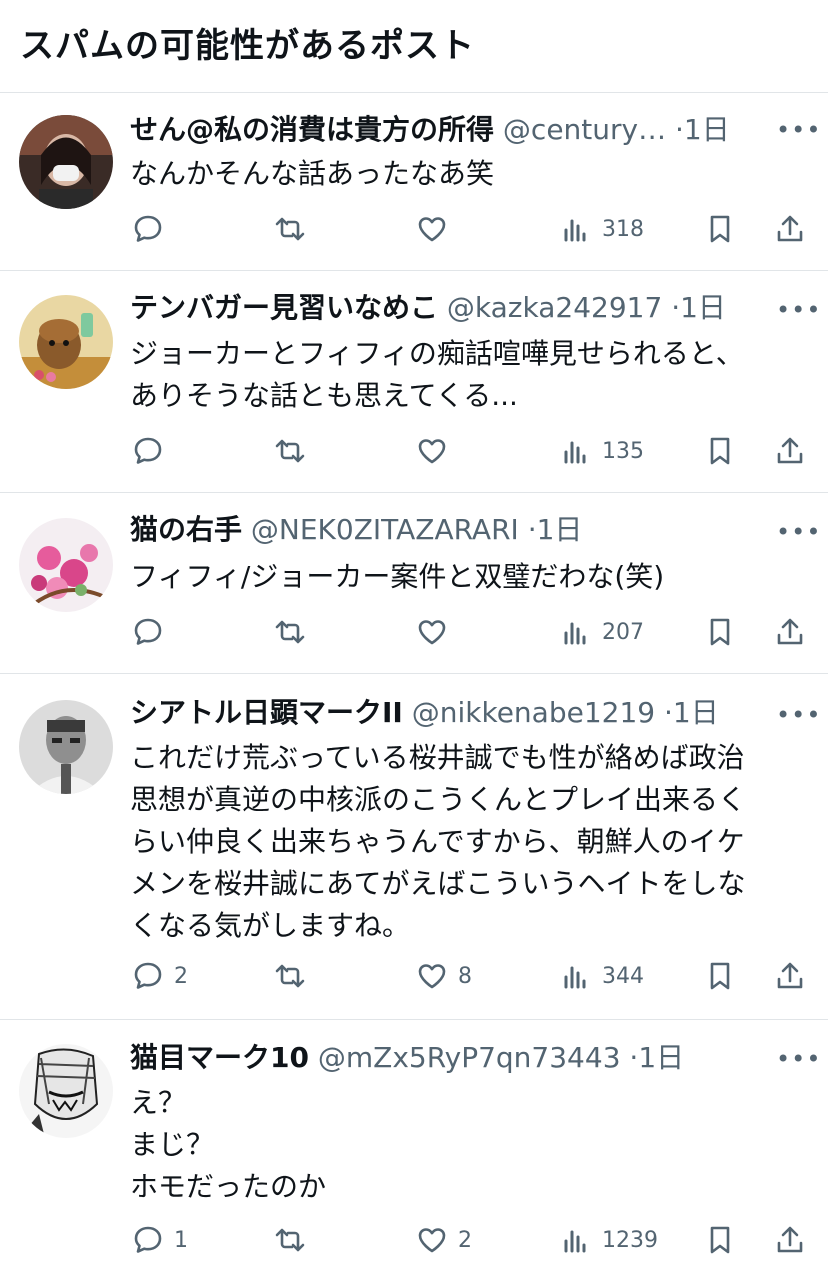  What do you see at coordinates (623, 976) in the screenshot?
I see `view-count: 344` at bounding box center [623, 976].